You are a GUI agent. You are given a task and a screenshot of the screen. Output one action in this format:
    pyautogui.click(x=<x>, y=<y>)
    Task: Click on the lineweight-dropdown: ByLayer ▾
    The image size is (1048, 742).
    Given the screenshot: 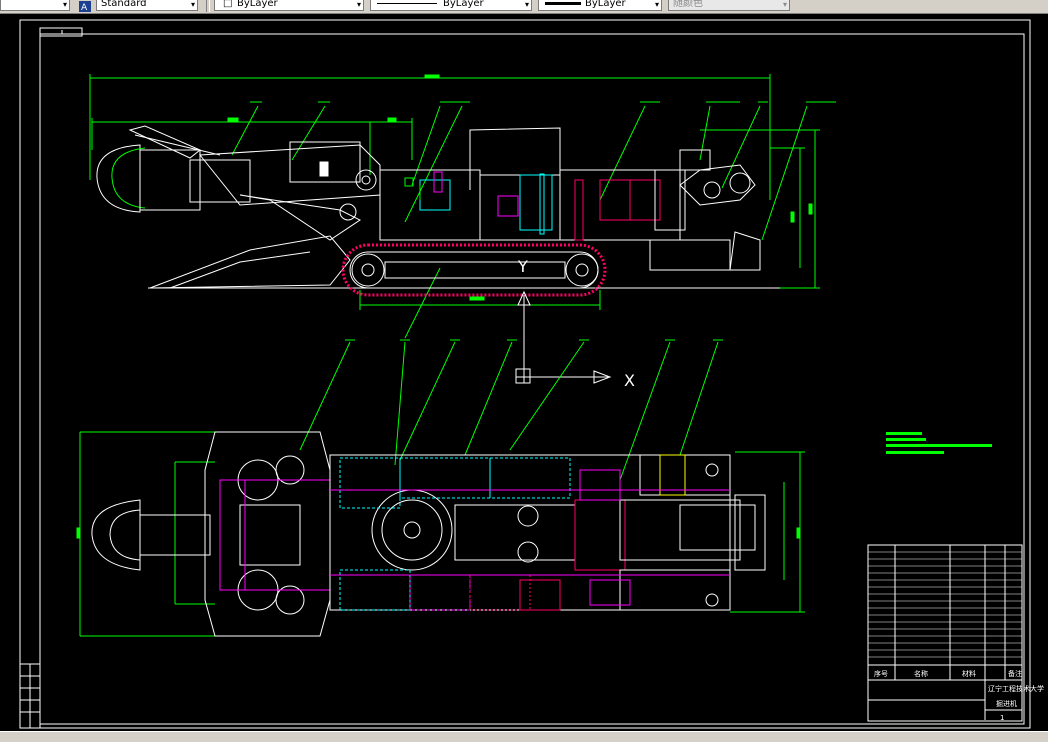 What is the action you would take?
    pyautogui.click(x=600, y=5)
    